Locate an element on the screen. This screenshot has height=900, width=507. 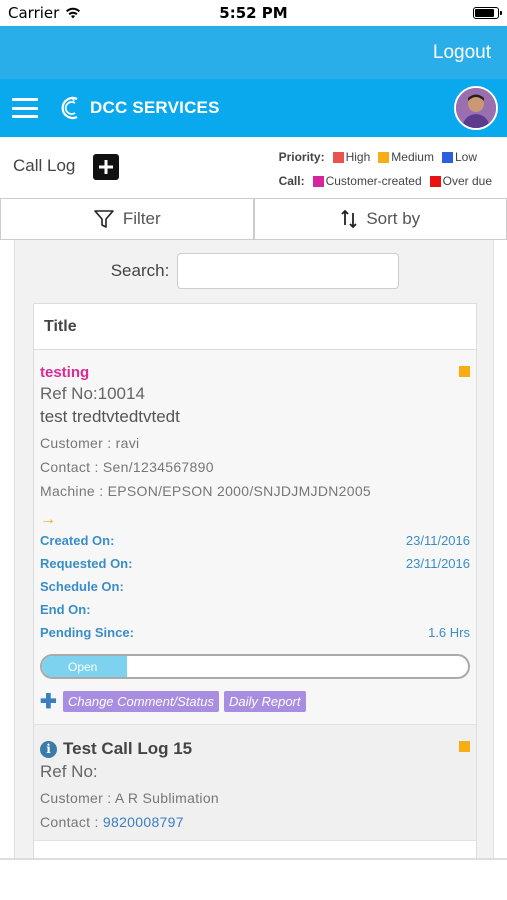
search-input is located at coordinates (288, 271).